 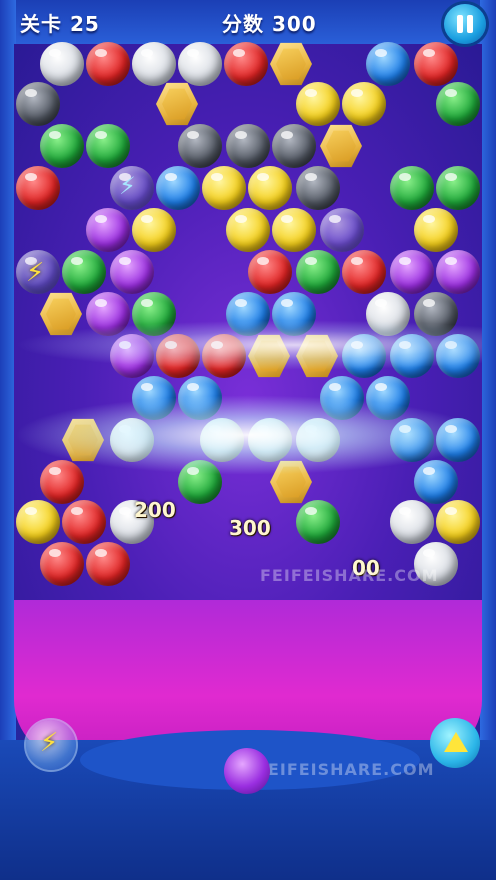 What do you see at coordinates (294, 24) in the screenshot?
I see `score-value: 300` at bounding box center [294, 24].